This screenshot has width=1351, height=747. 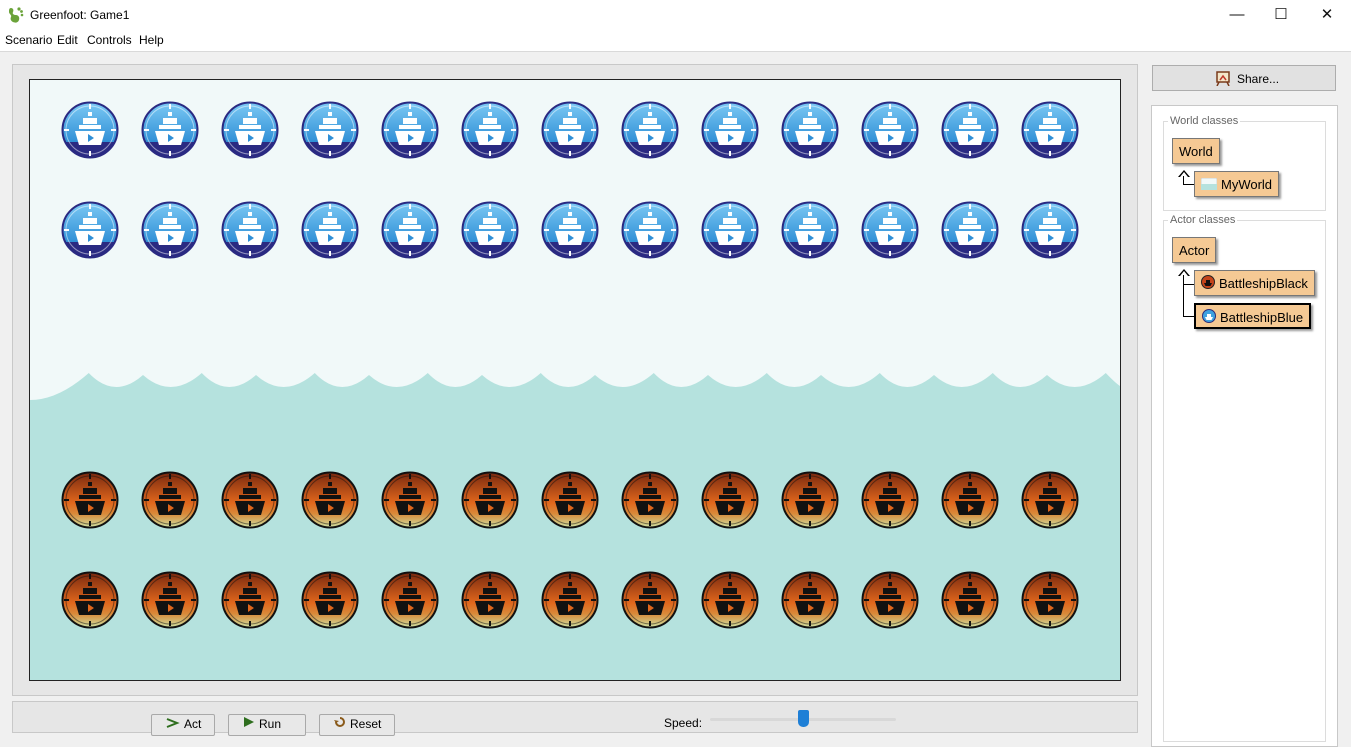 I want to click on actor-classes-title: Actor classes, so click(x=1203, y=220).